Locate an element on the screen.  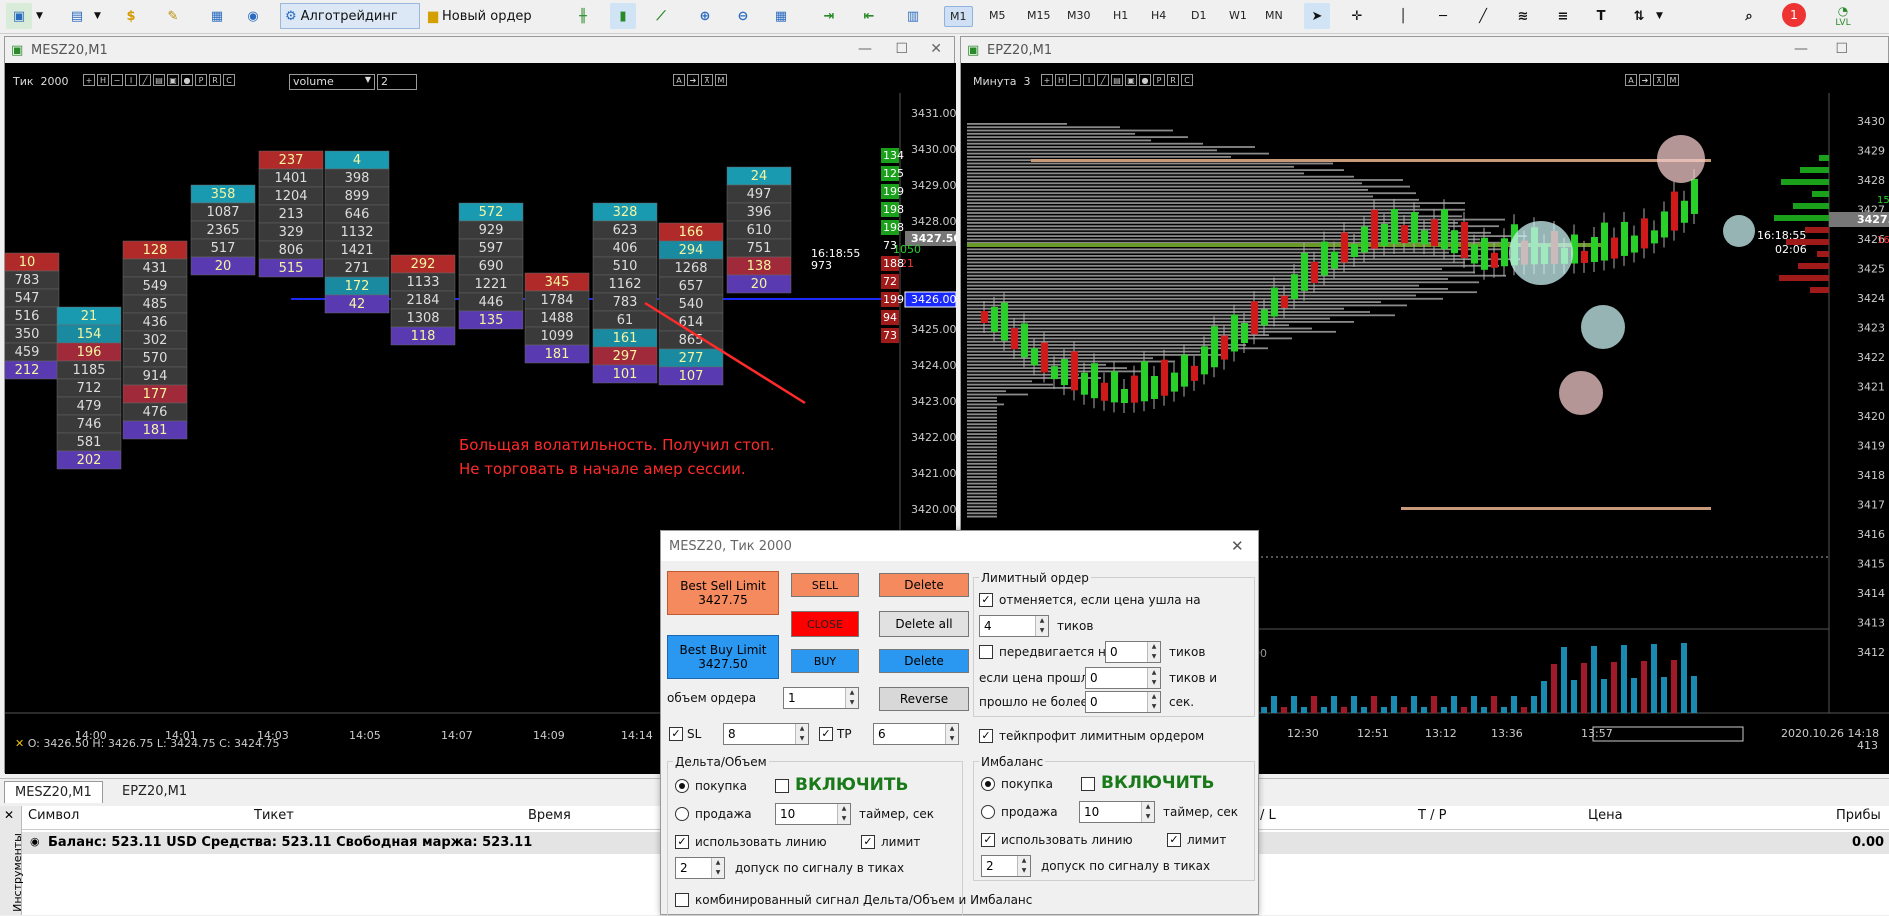
tile-windows-icon: ▦ is located at coordinates (781, 16).